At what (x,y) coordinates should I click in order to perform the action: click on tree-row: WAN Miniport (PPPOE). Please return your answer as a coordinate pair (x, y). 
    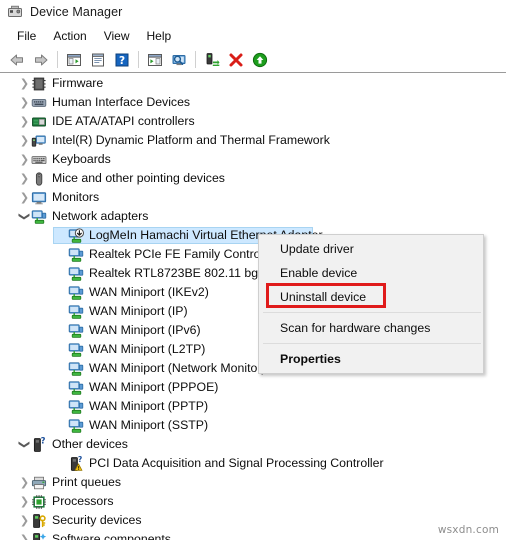
    Looking at the image, I should click on (253, 387).